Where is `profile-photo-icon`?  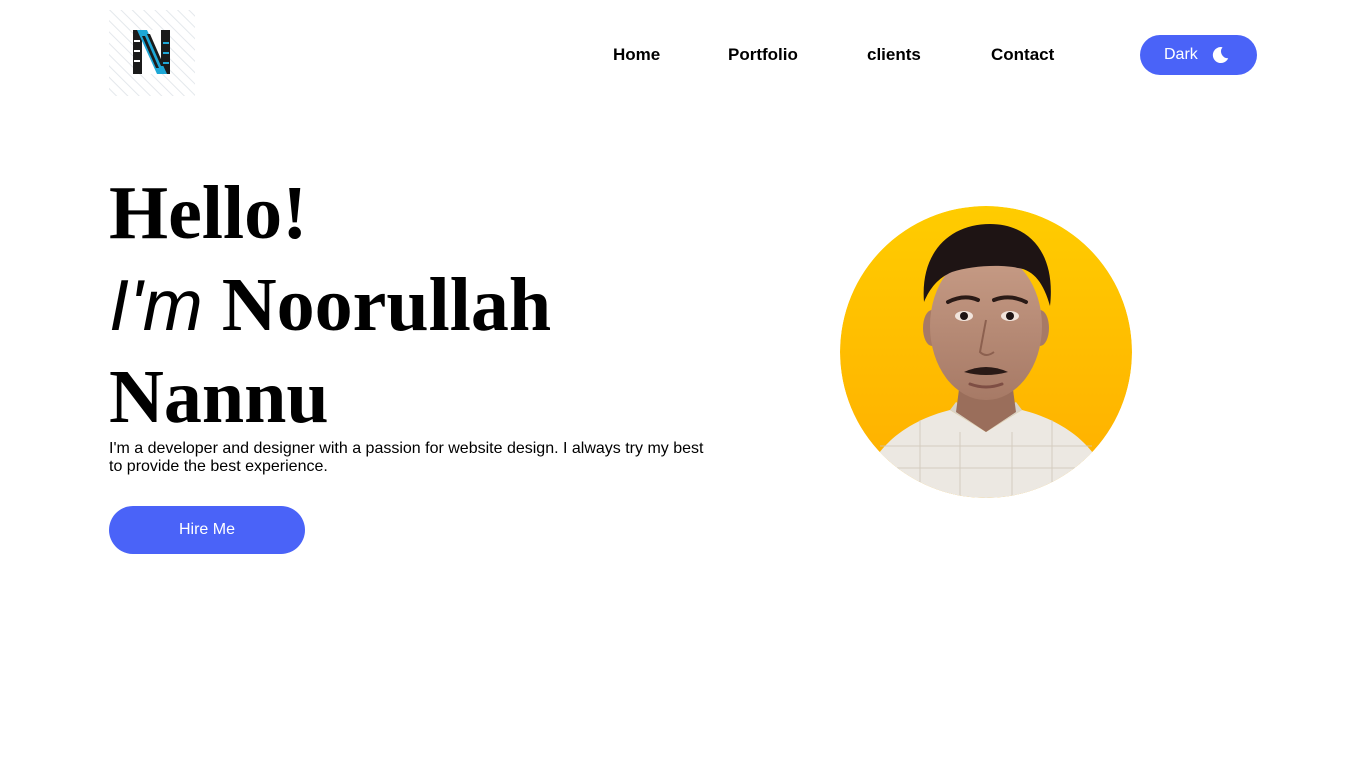
profile-photo-icon is located at coordinates (986, 352).